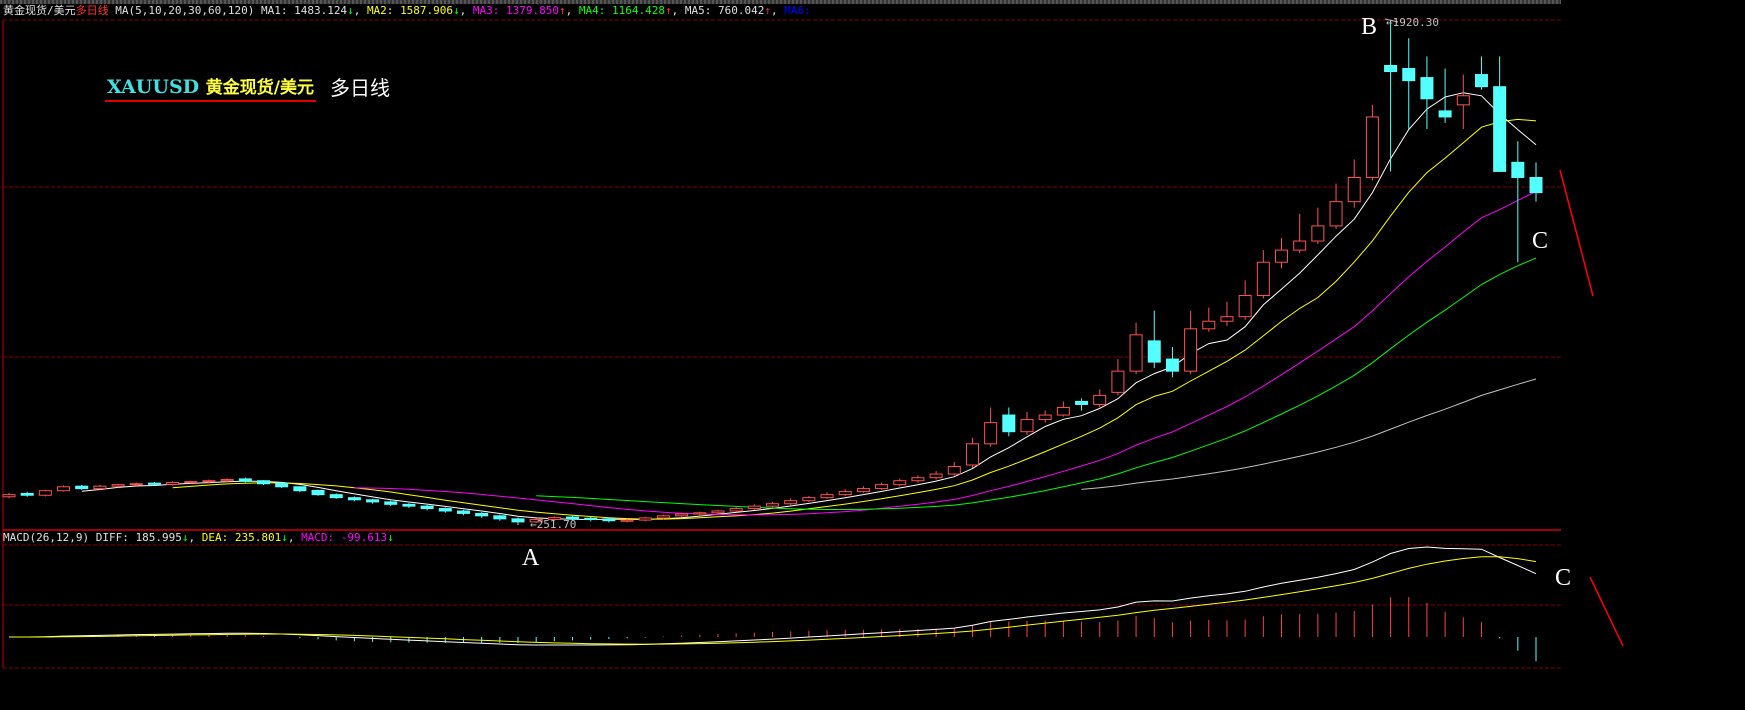 The width and height of the screenshot is (1745, 710). Describe the element at coordinates (259, 88) in the screenshot. I see `instrument-label: 黄金现货/美元` at that location.